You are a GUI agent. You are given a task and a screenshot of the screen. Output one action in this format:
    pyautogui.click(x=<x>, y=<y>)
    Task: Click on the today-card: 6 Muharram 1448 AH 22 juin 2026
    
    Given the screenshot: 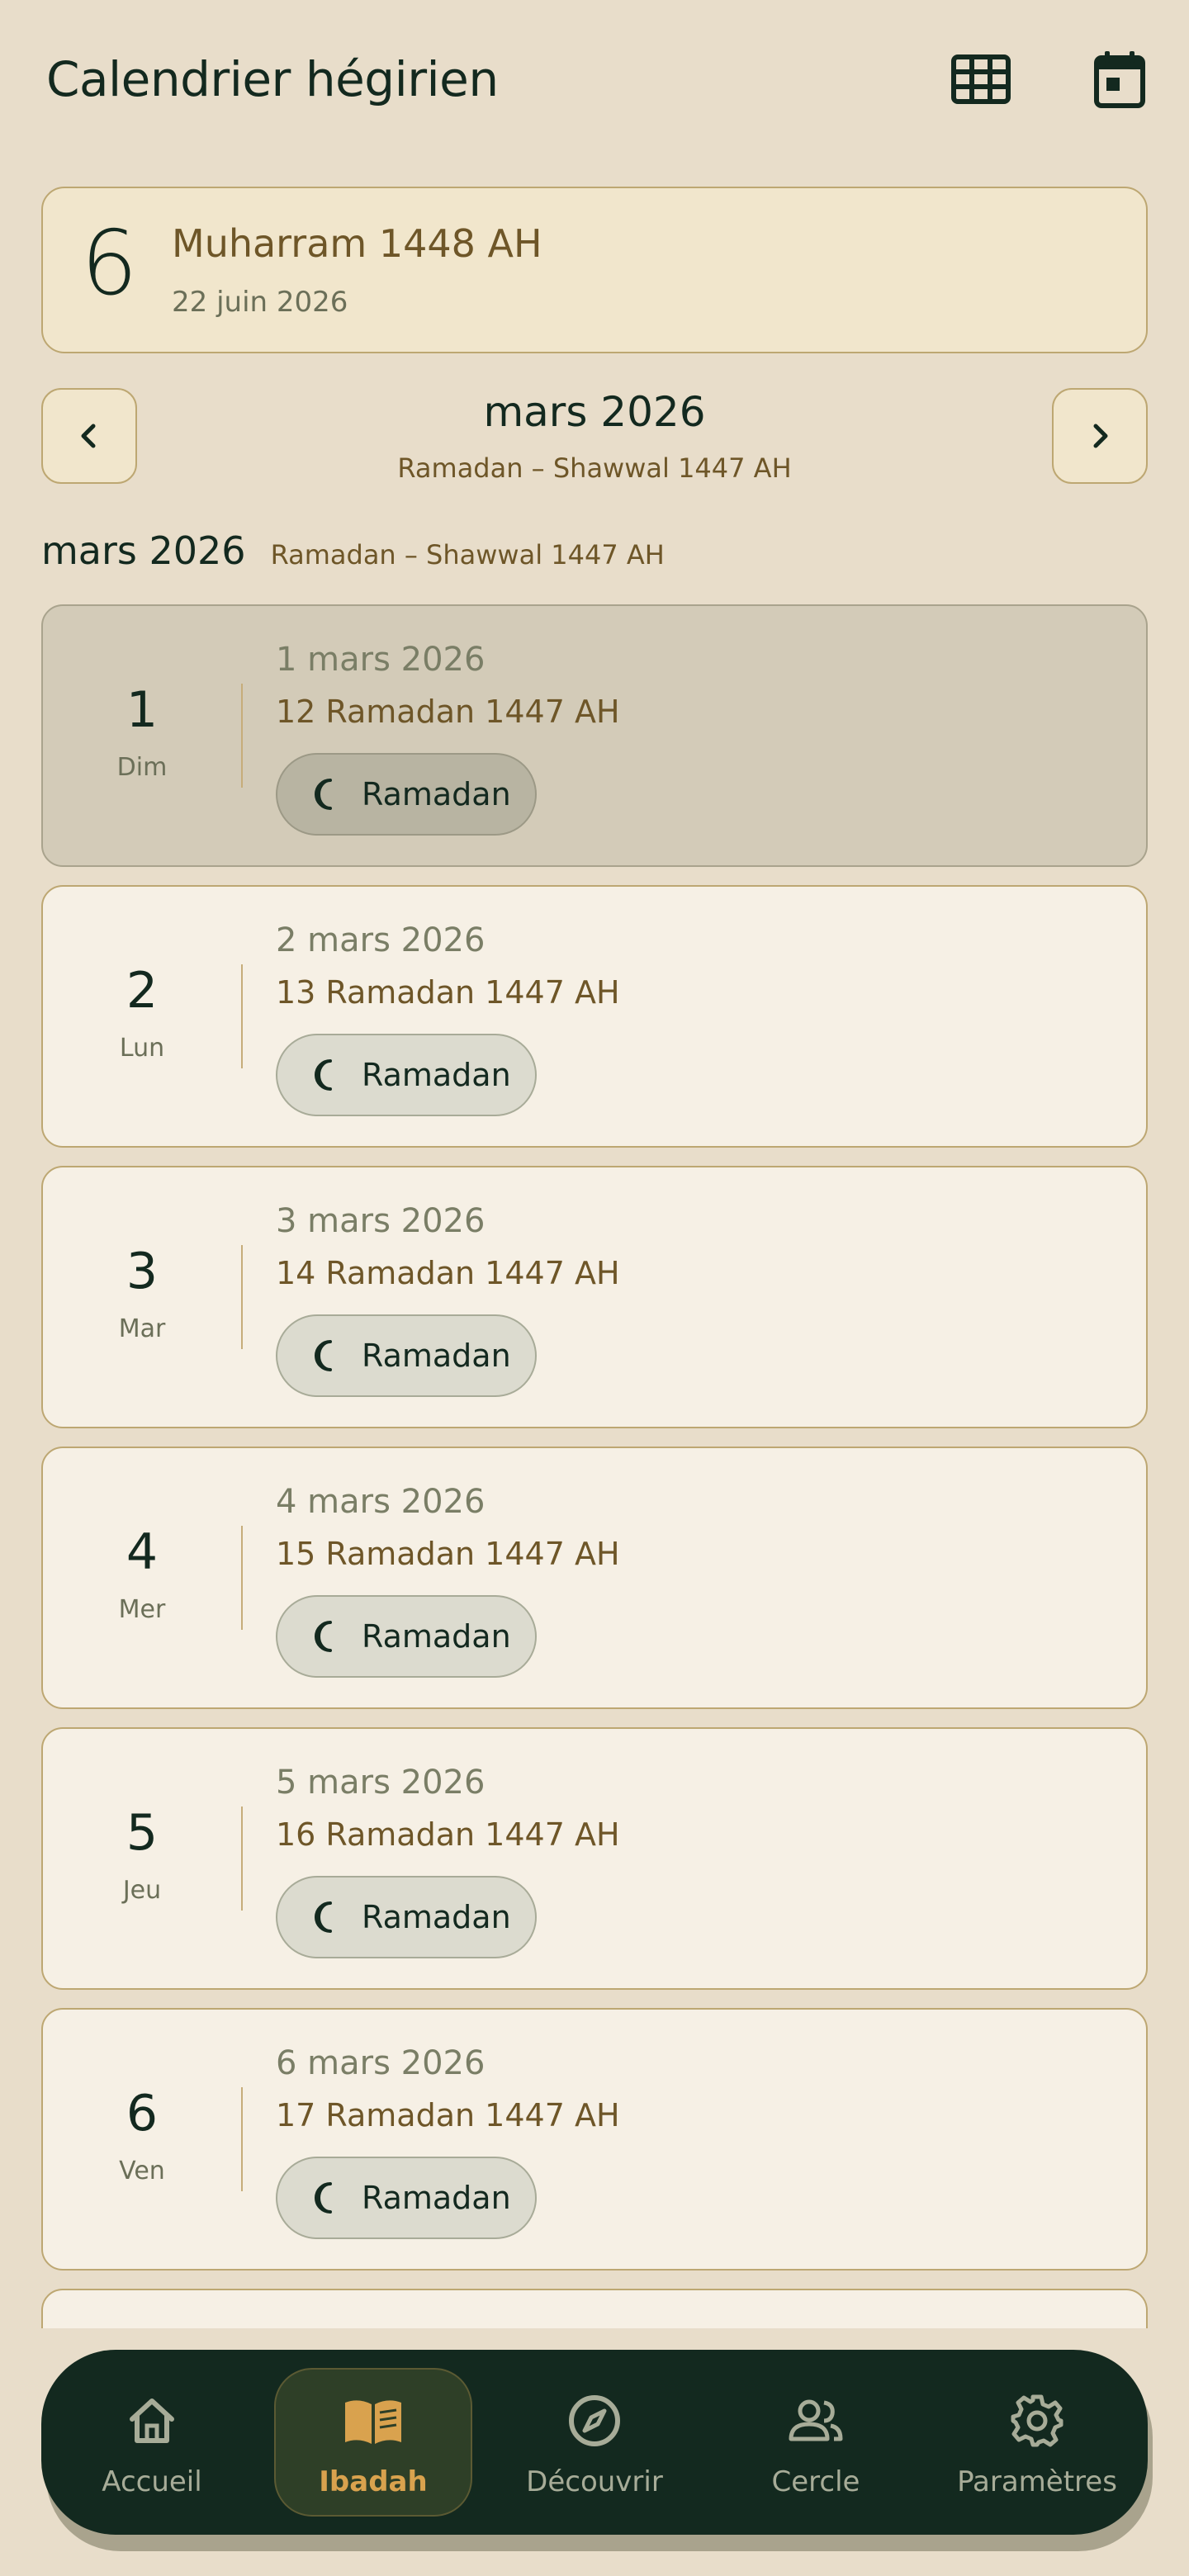 What is the action you would take?
    pyautogui.click(x=594, y=270)
    